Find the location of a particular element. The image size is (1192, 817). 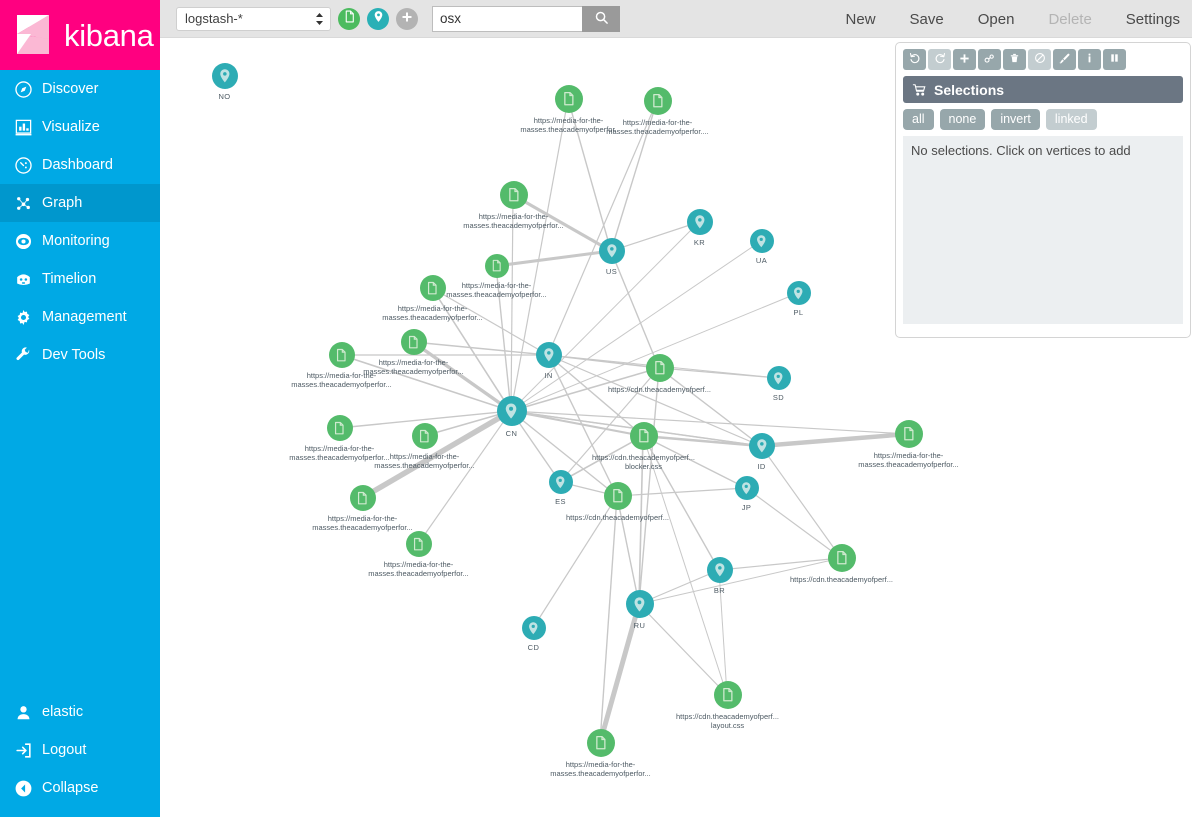

sidebar-item-dev-tools: Dev Tools is located at coordinates (80, 355).